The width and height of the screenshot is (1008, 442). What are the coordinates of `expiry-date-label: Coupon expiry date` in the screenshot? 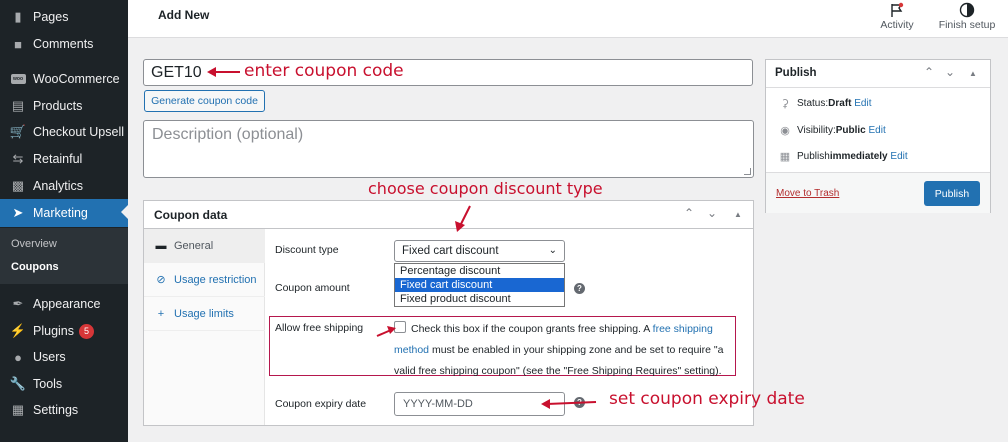 It's located at (321, 404).